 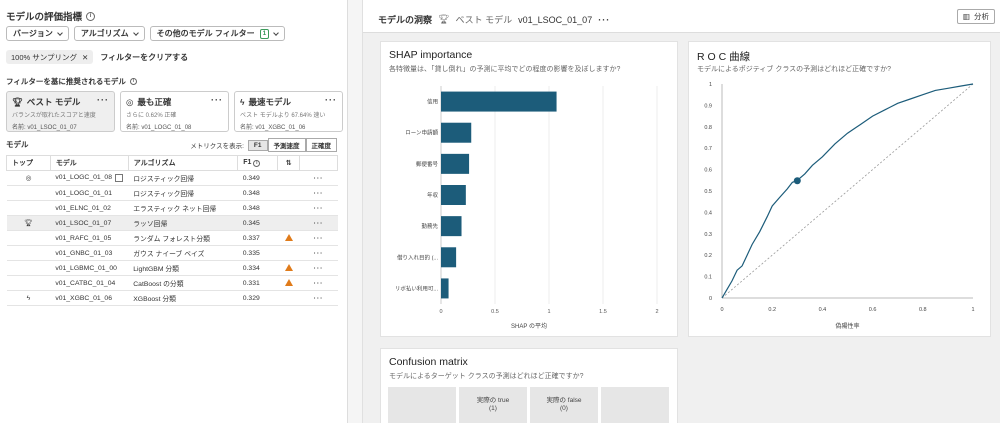 I want to click on metric-tab-speed: 予測速度, so click(x=286, y=145).